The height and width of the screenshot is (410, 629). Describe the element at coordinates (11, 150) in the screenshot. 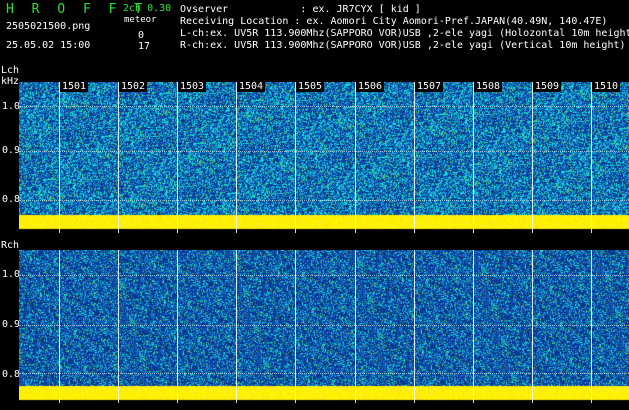

I see `lch-ytick-2: 0.9` at that location.